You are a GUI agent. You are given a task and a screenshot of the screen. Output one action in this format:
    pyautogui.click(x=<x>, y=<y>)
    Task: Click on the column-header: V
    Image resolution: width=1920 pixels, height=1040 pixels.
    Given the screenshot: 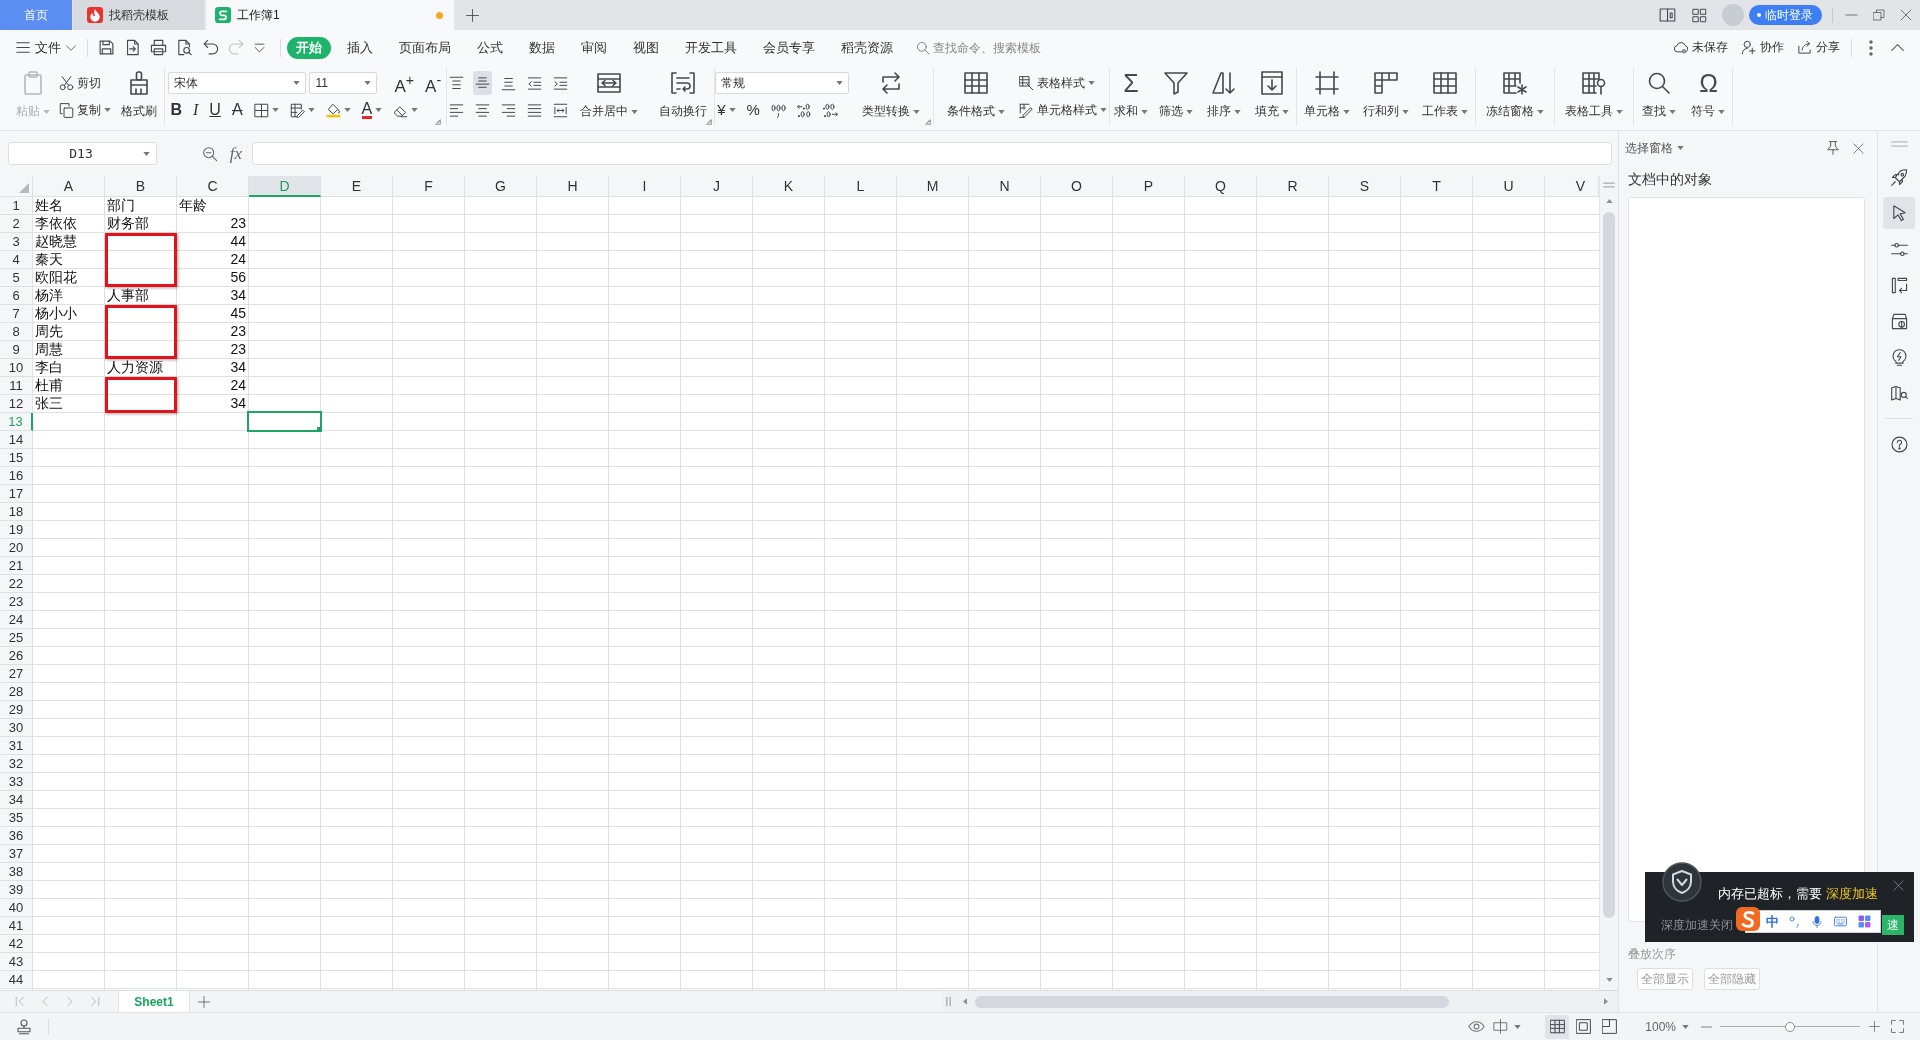 What is the action you would take?
    pyautogui.click(x=1572, y=186)
    